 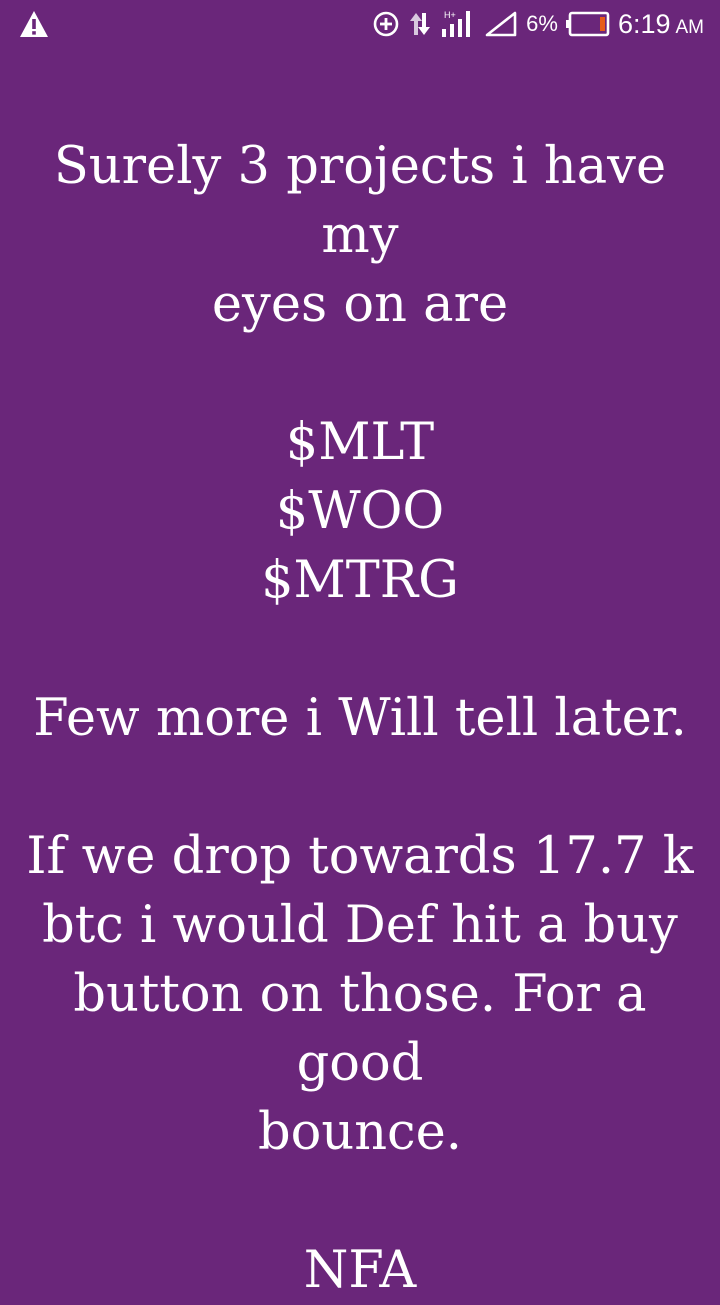 What do you see at coordinates (360, 856) in the screenshot?
I see `text-line: If we drop towards 17.7 k` at bounding box center [360, 856].